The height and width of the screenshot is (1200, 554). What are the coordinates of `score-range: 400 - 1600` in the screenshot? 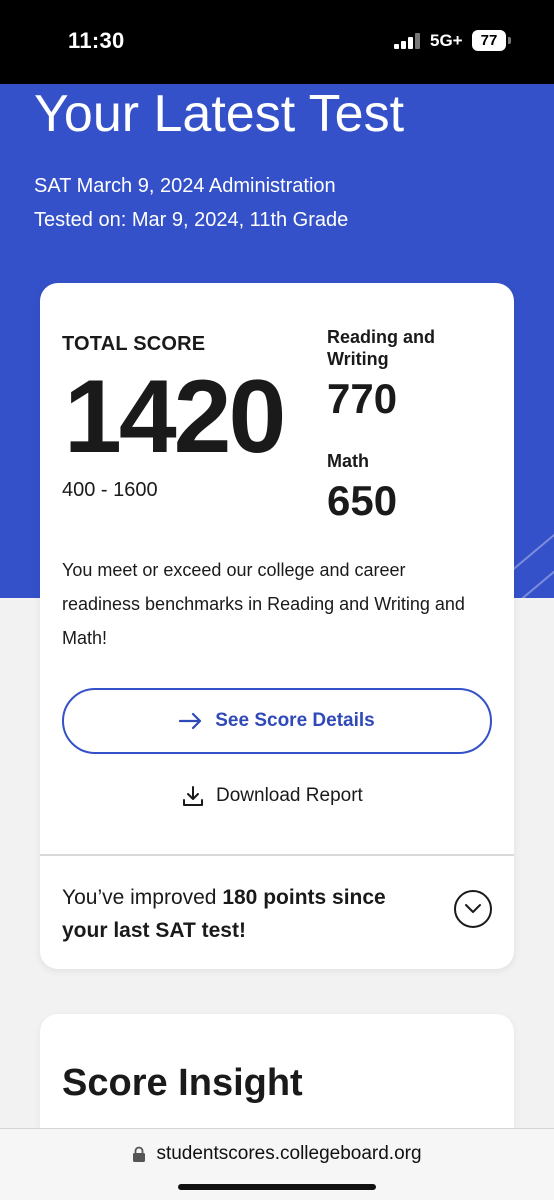 It's located at (110, 490).